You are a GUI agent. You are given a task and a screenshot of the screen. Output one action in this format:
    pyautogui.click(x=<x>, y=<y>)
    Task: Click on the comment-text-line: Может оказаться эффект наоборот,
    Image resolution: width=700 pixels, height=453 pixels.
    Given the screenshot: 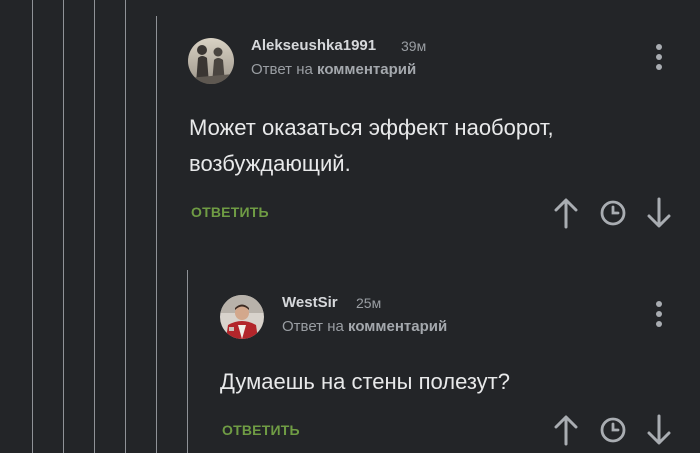 What is the action you would take?
    pyautogui.click(x=371, y=127)
    